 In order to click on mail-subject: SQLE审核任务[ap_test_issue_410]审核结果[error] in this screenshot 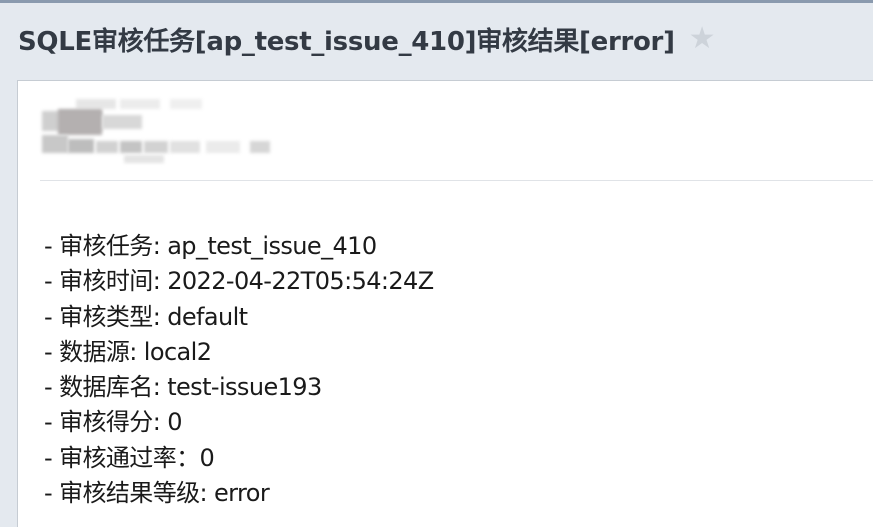, I will do `click(346, 41)`.